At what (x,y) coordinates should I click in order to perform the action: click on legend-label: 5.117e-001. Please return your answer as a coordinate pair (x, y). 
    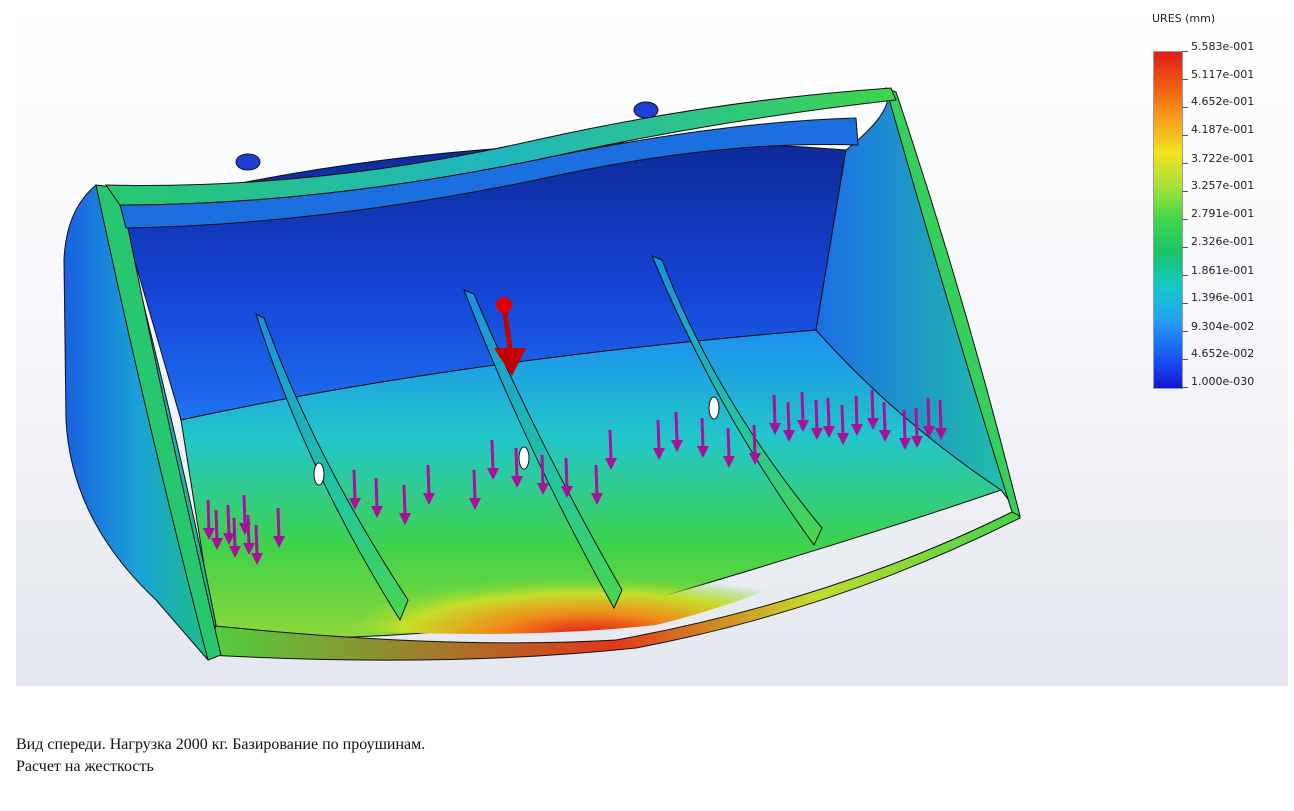
    Looking at the image, I should click on (1223, 74).